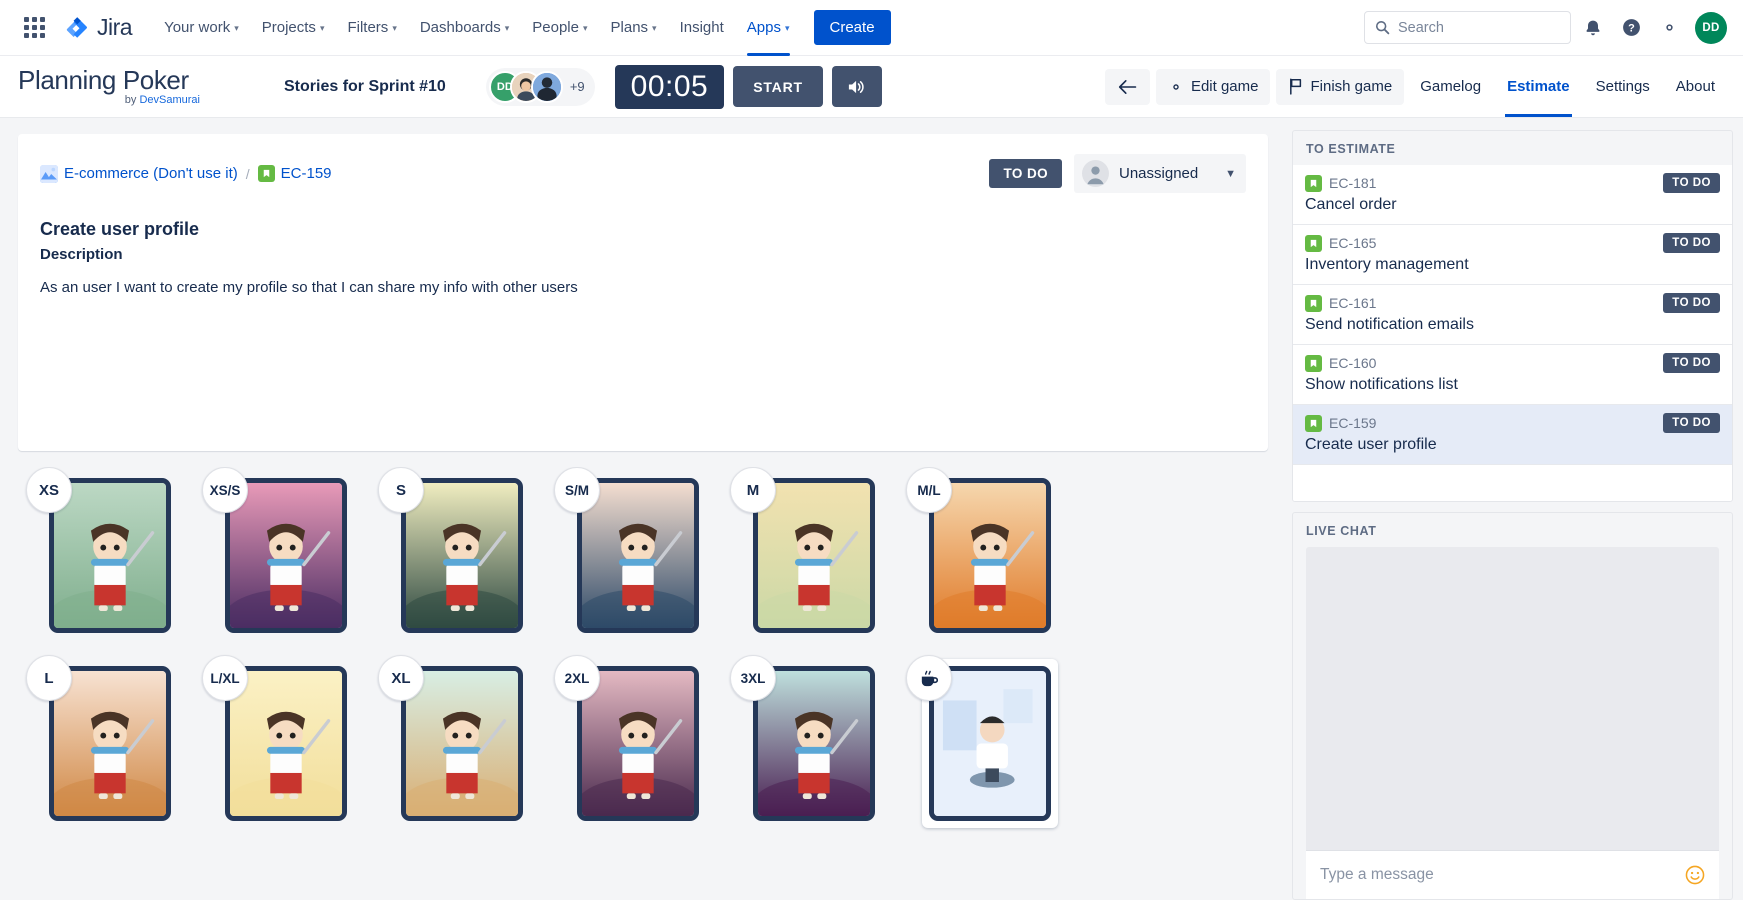 This screenshot has width=1743, height=900. I want to click on finish-game-button: Finish game, so click(1340, 86).